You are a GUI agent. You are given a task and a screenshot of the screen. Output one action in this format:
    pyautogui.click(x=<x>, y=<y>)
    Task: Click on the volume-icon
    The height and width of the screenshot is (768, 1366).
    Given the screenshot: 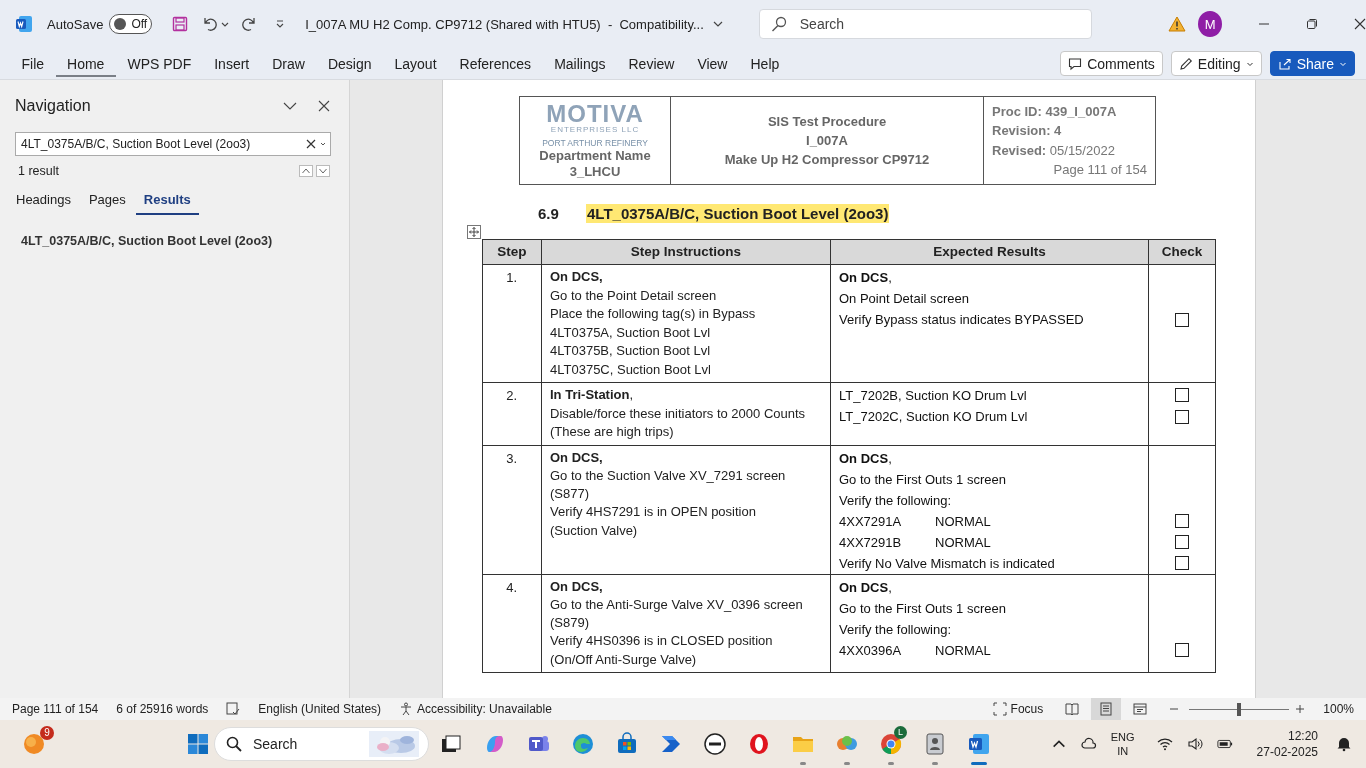 What is the action you would take?
    pyautogui.click(x=1194, y=744)
    